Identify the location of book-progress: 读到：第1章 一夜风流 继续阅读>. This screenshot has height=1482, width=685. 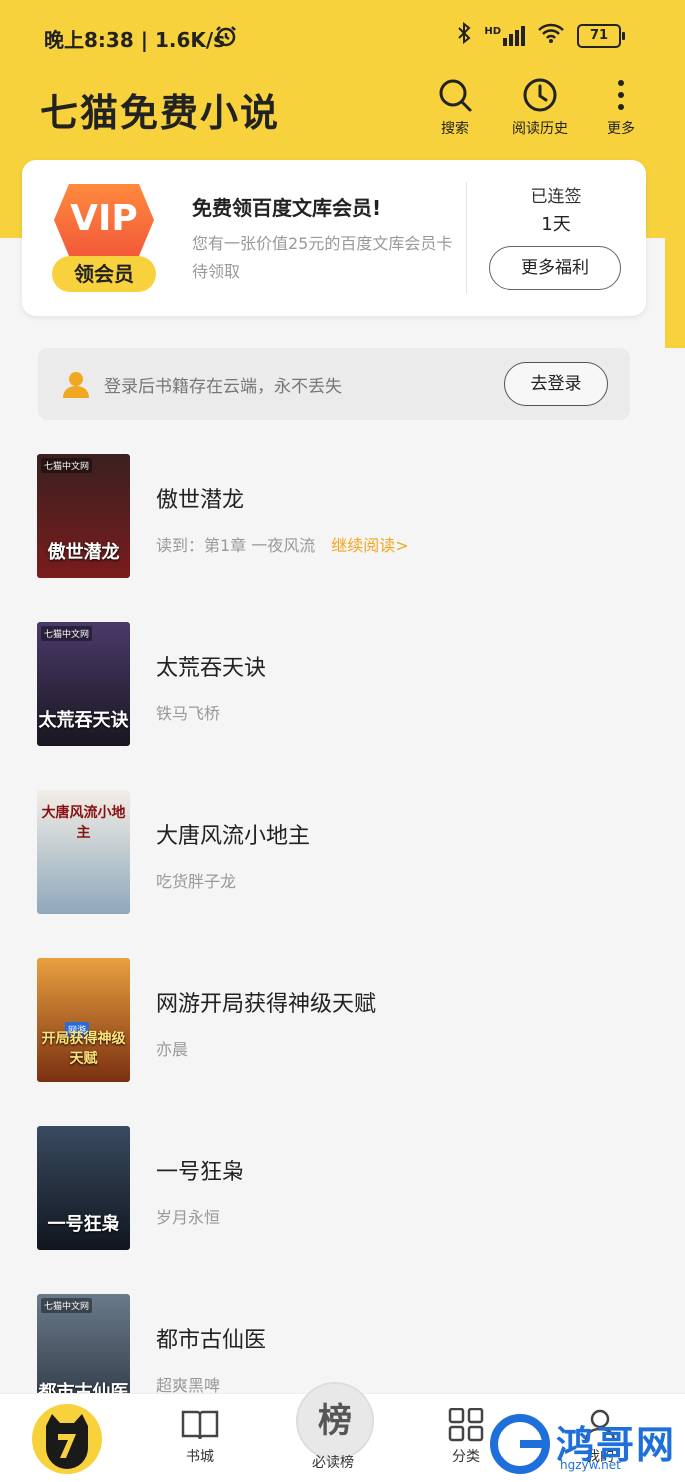
(282, 544).